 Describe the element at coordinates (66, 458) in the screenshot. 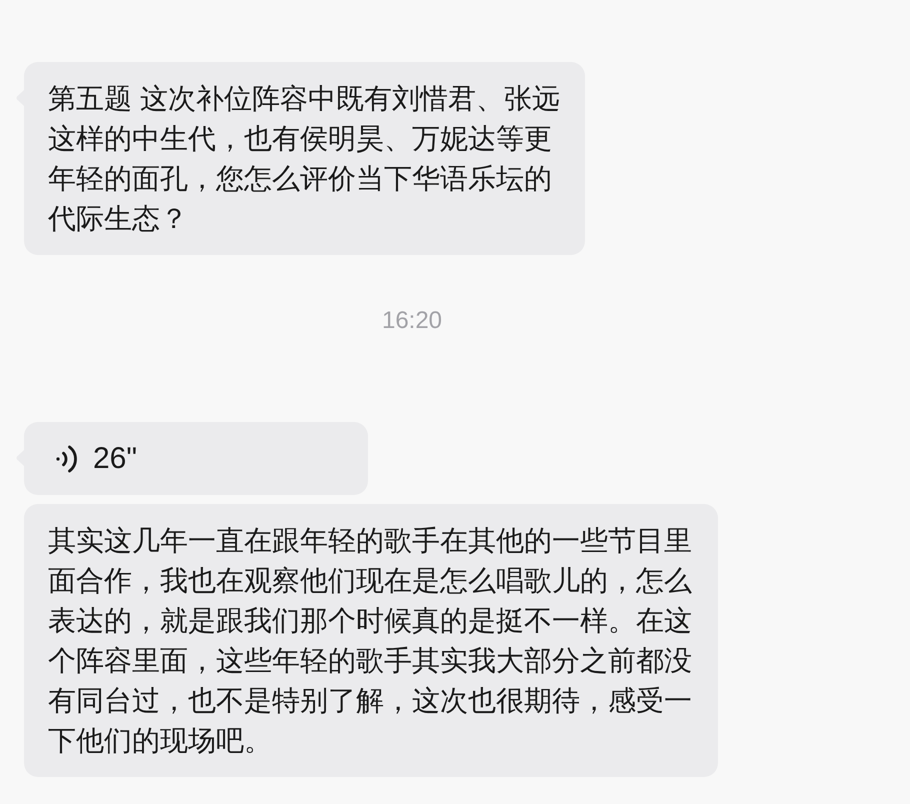

I see `sound-wave-icon` at that location.